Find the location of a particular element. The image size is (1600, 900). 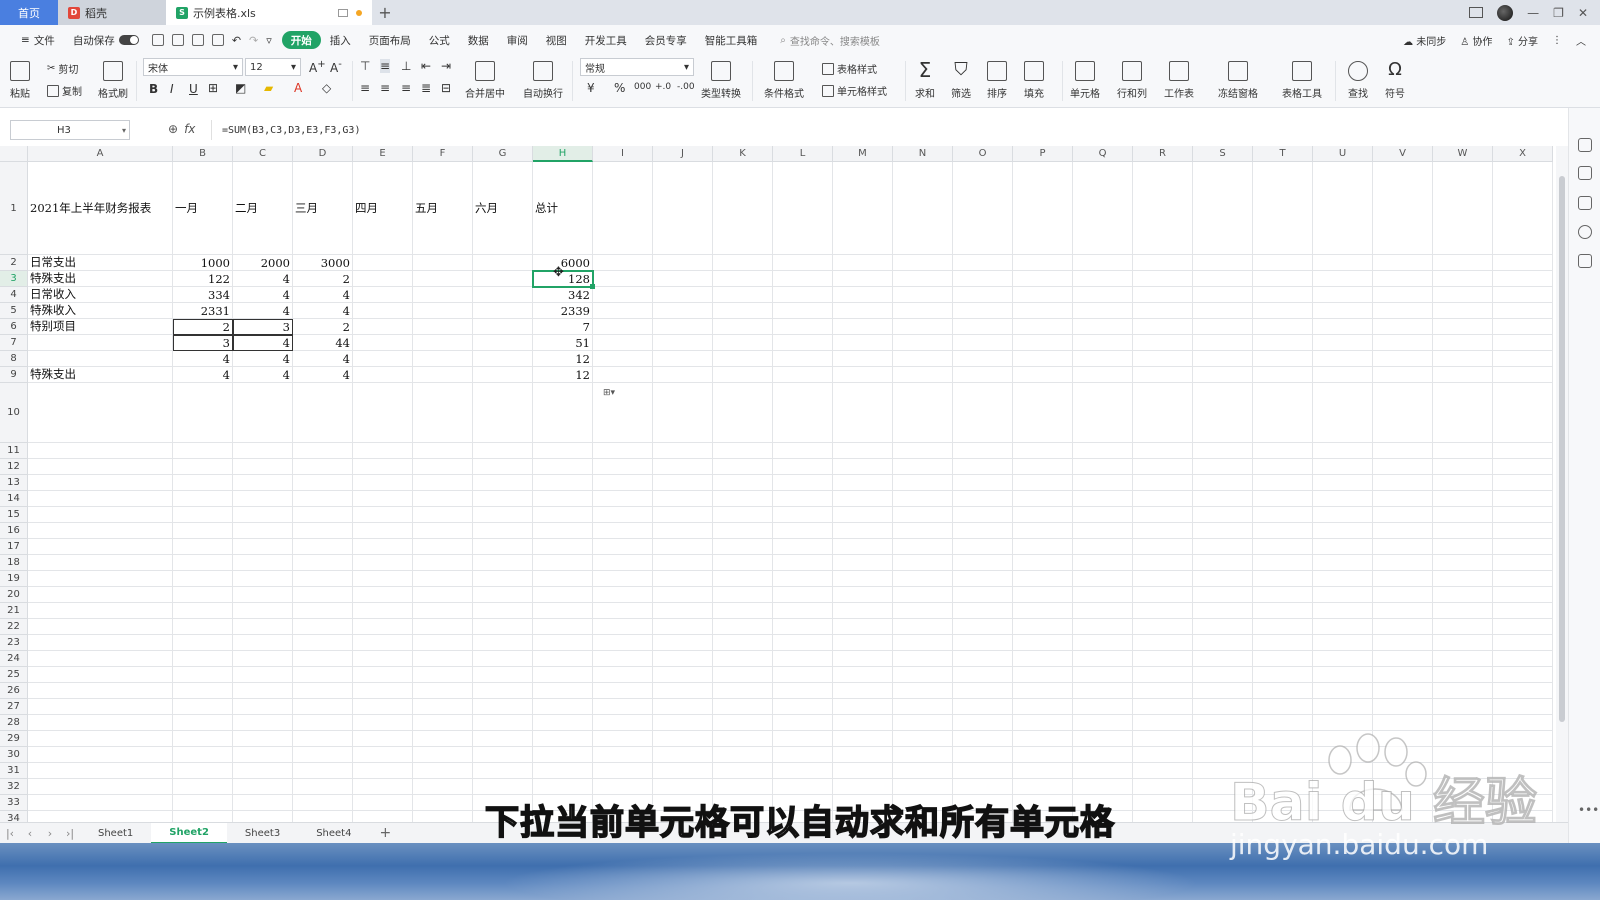

cell-G4 is located at coordinates (503, 295).